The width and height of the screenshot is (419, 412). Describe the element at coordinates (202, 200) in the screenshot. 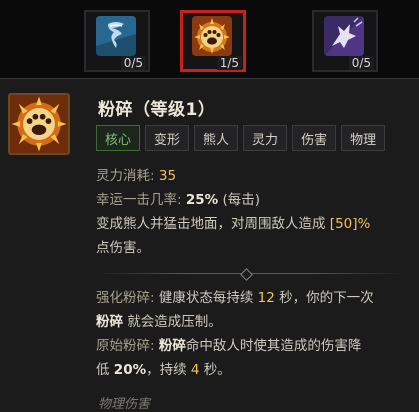

I see `lucky-hit-value: 25%` at that location.